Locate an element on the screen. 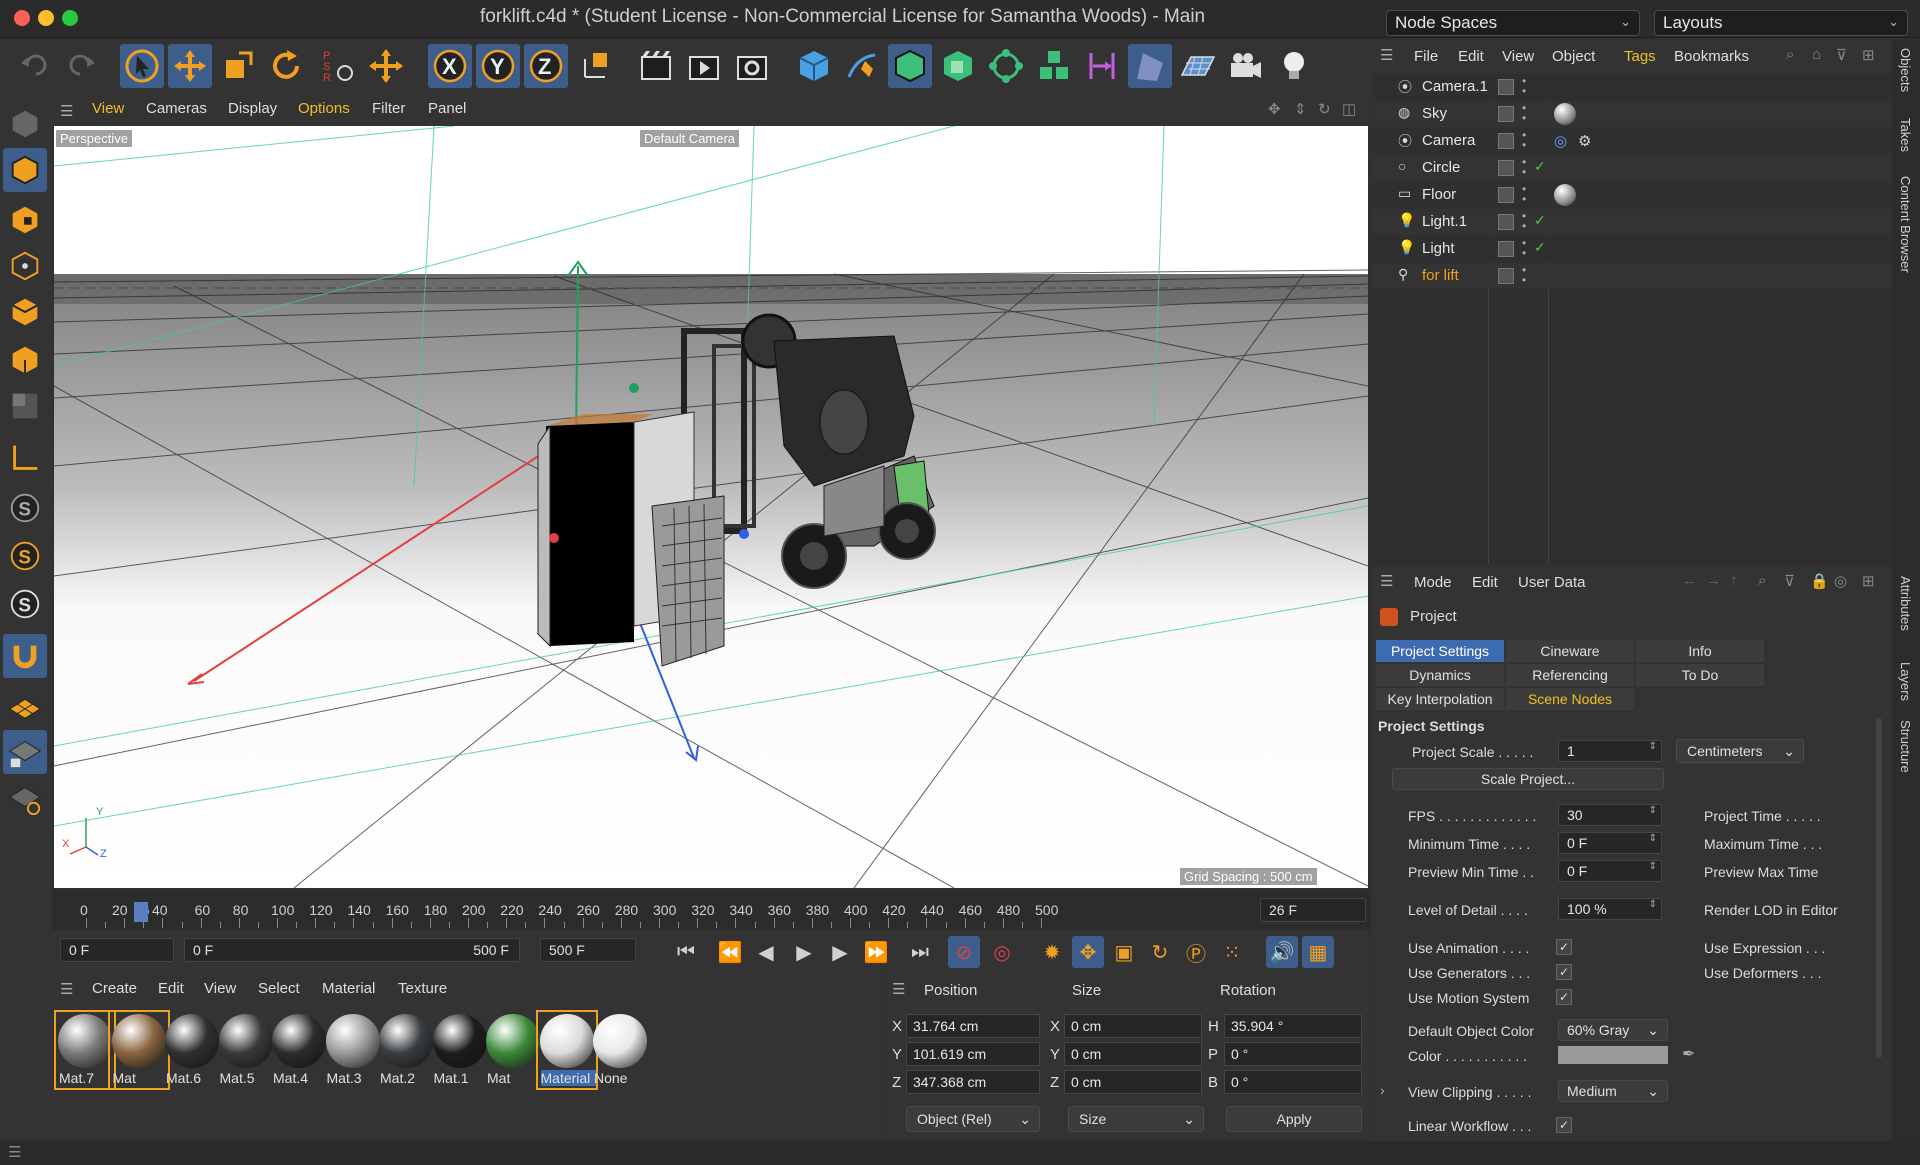 This screenshot has width=1920, height=1165. render-picture-viewer-button is located at coordinates (704, 66).